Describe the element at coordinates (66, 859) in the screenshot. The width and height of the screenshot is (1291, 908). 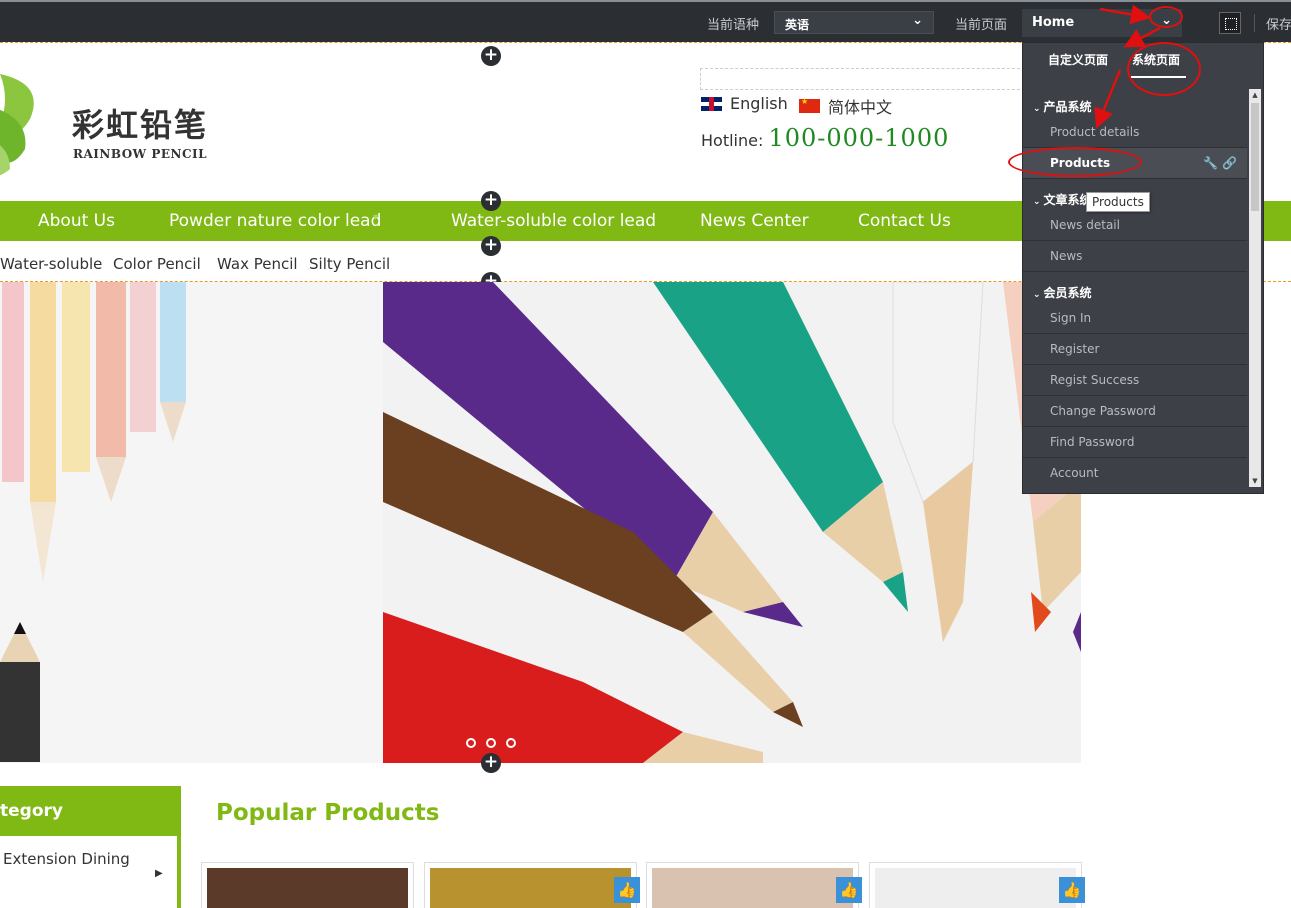
I see `category-item: Extension Dining` at that location.